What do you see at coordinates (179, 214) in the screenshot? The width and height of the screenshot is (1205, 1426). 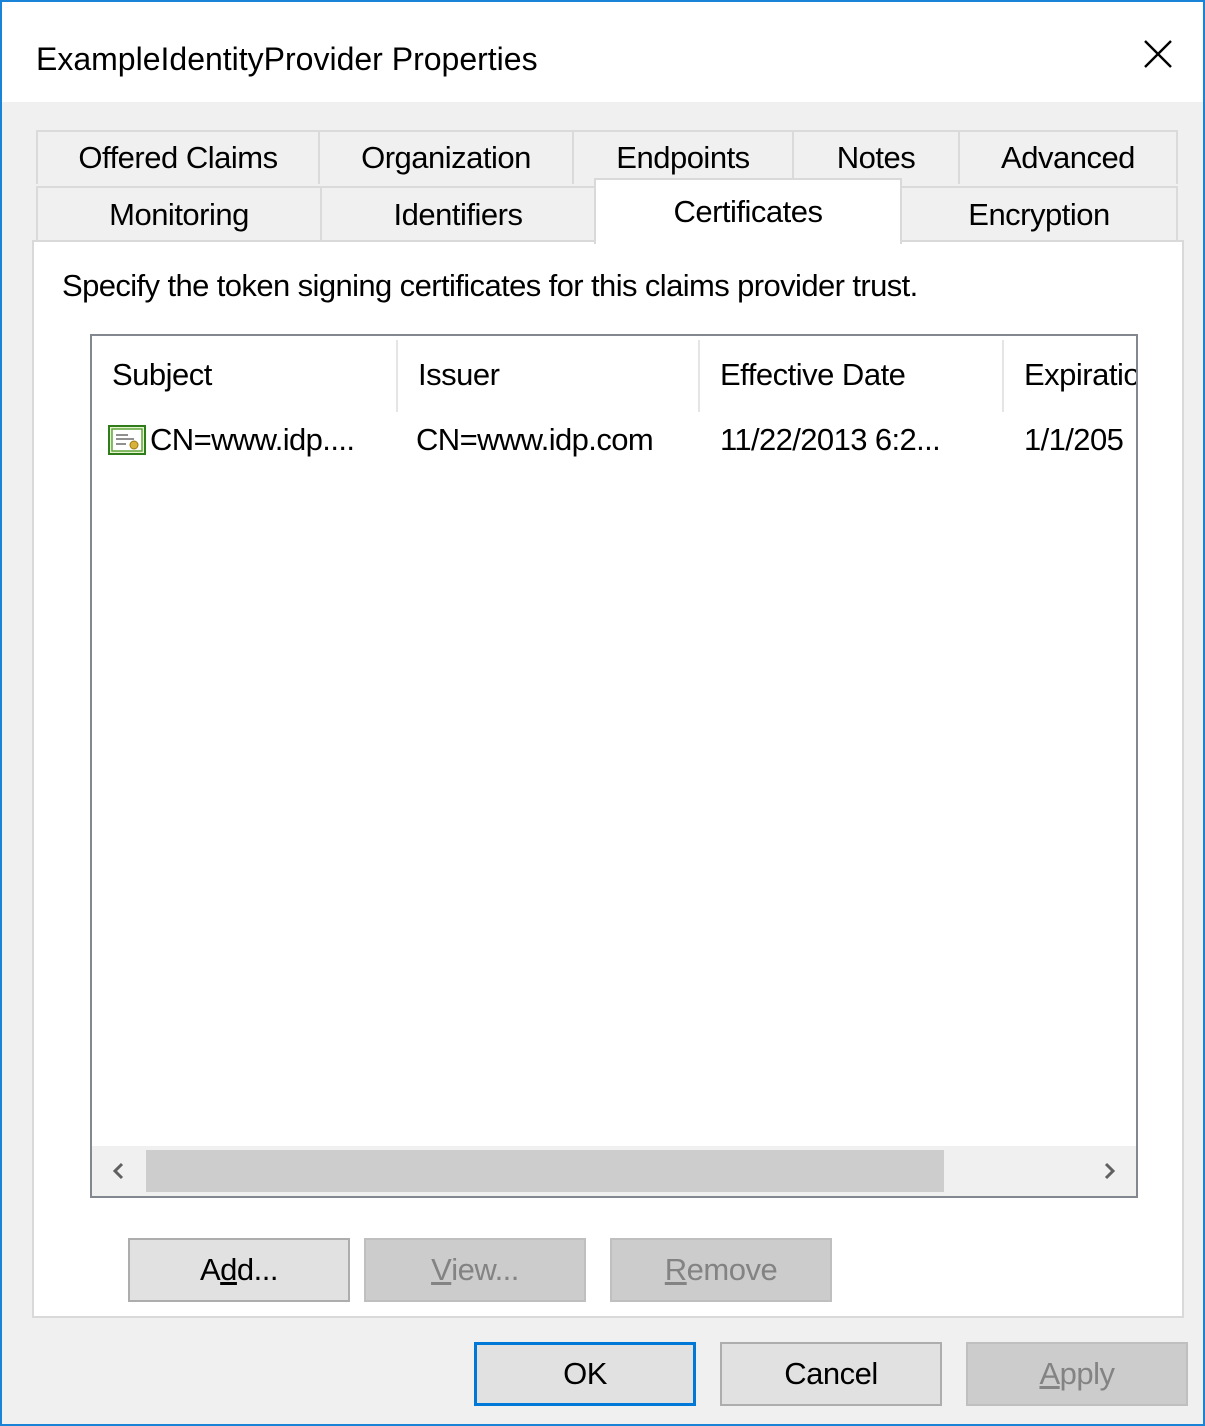 I see `tab-monitoring: Monitoring` at bounding box center [179, 214].